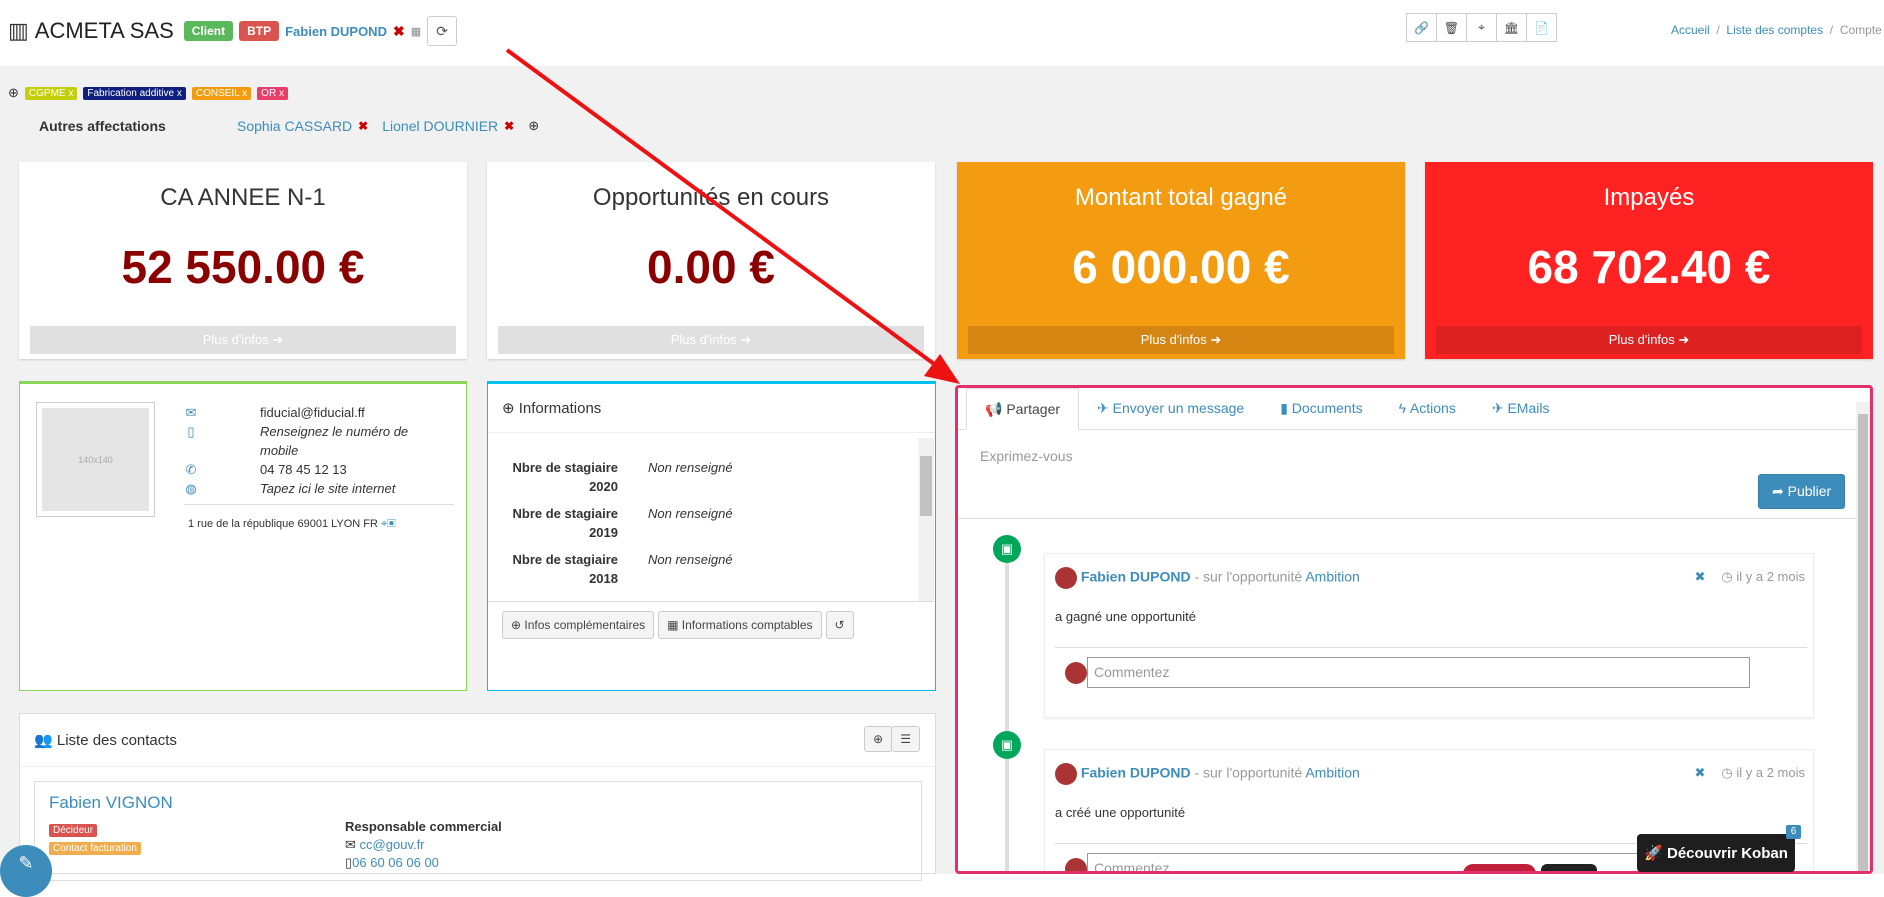 The height and width of the screenshot is (897, 1884). Describe the element at coordinates (1793, 832) in the screenshot. I see `notification-count-badge: 6` at that location.